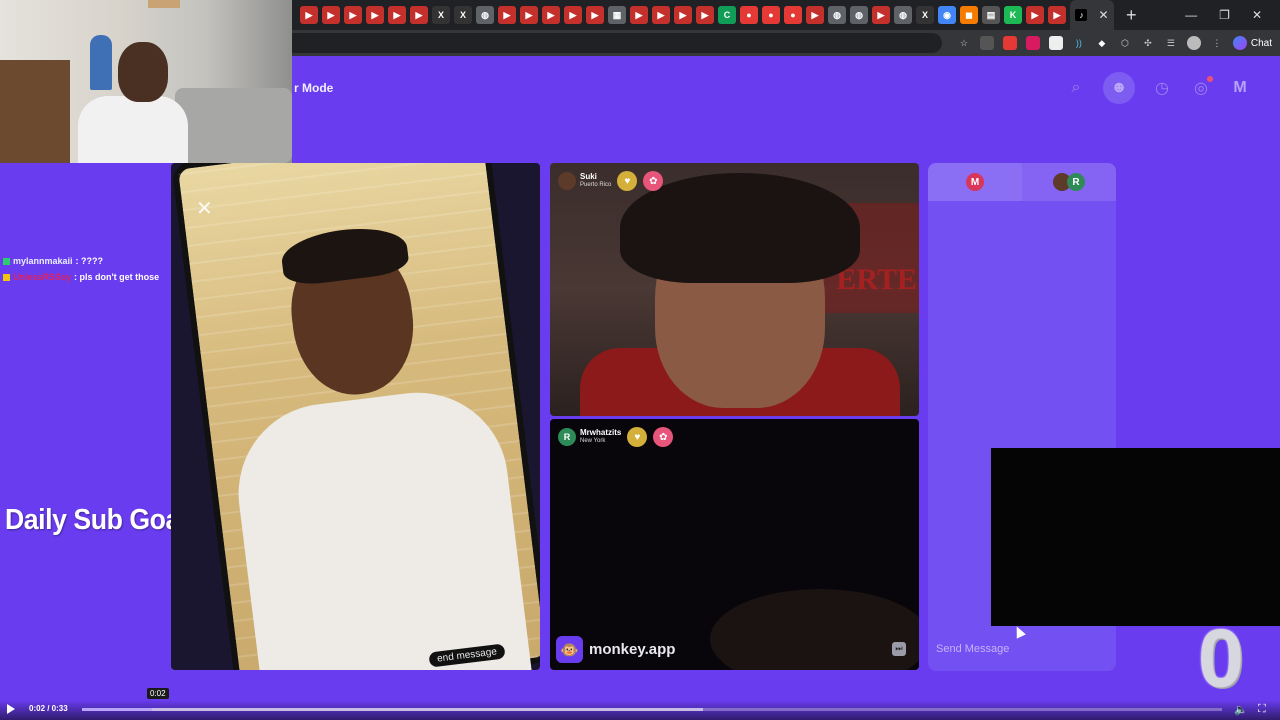 This screenshot has width=1280, height=720. Describe the element at coordinates (596, 185) in the screenshot. I see `peer-location: Puerto Rico` at that location.